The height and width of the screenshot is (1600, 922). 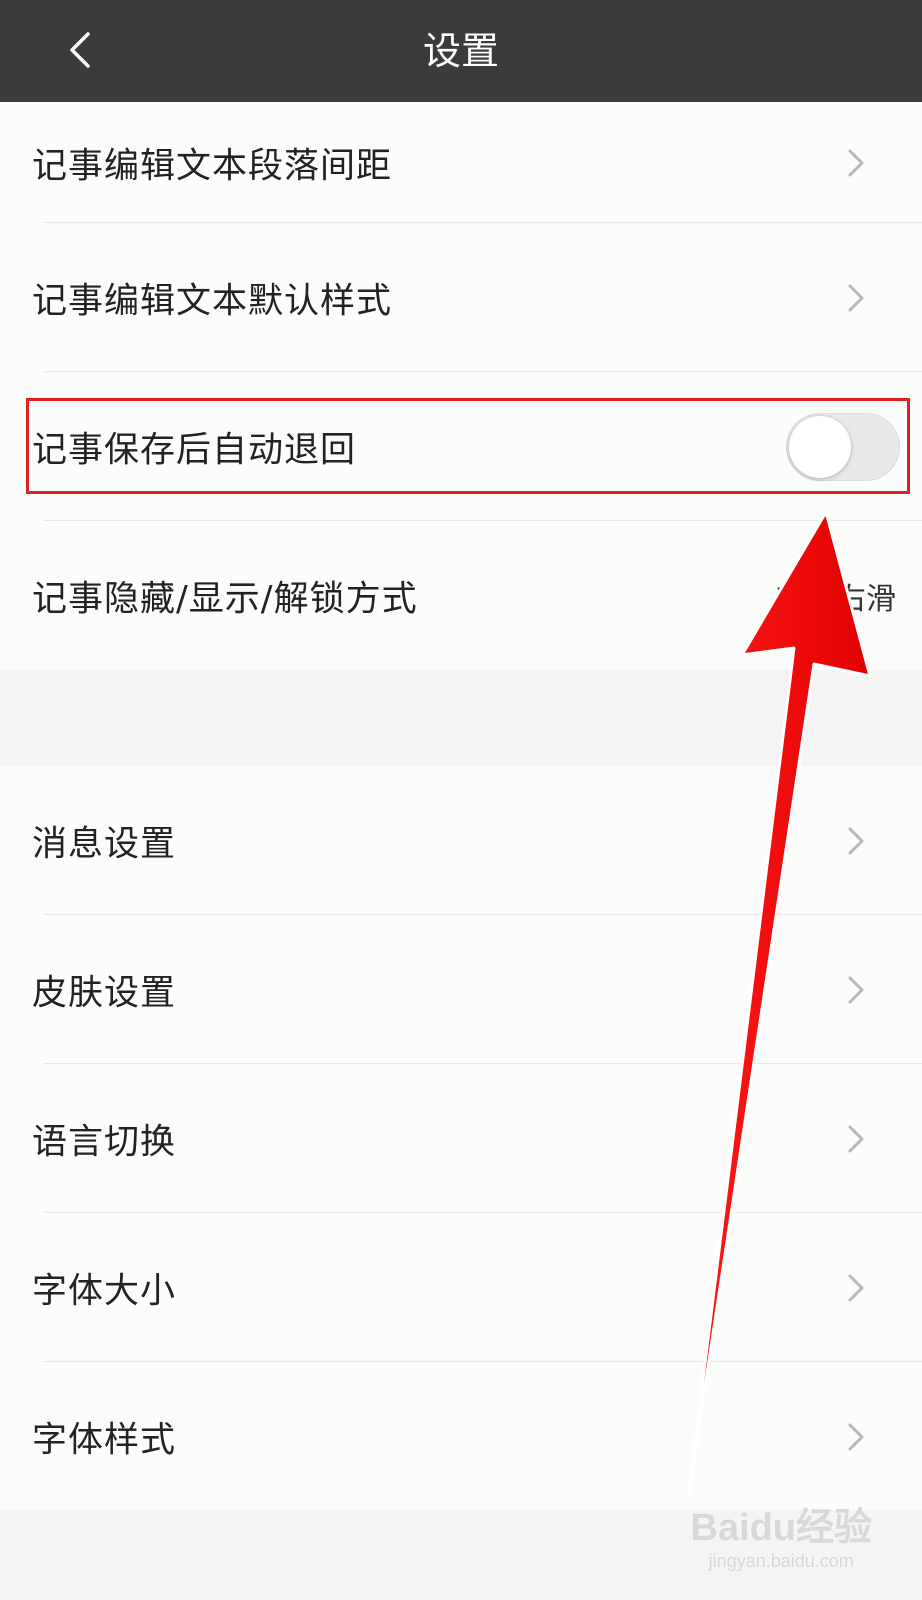 I want to click on setting-value: 首页右滑, so click(x=836, y=599).